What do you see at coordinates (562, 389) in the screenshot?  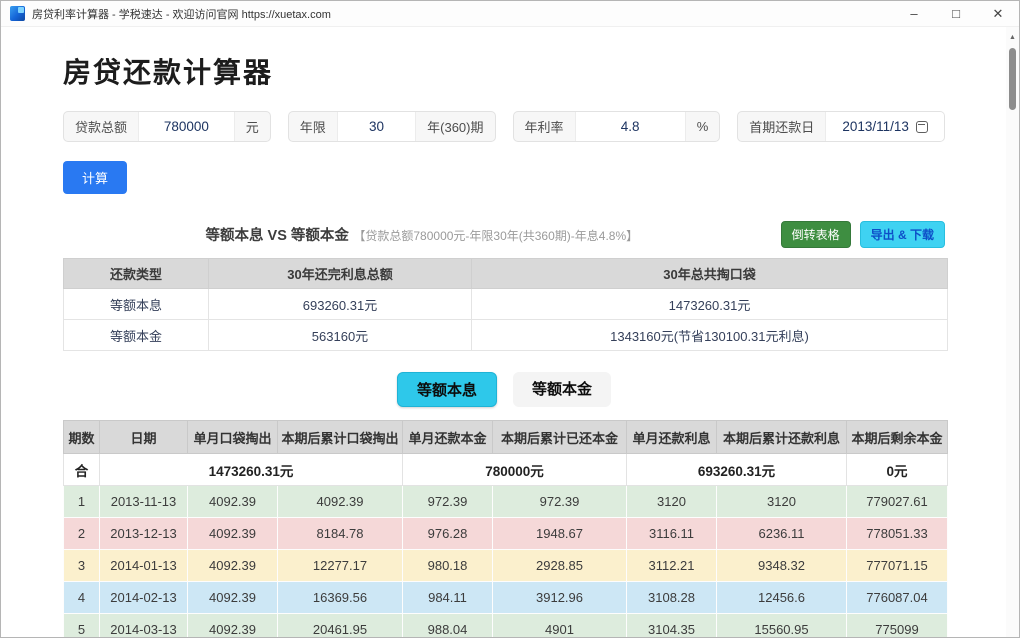 I see `tab-equal-principal: 等额本金` at bounding box center [562, 389].